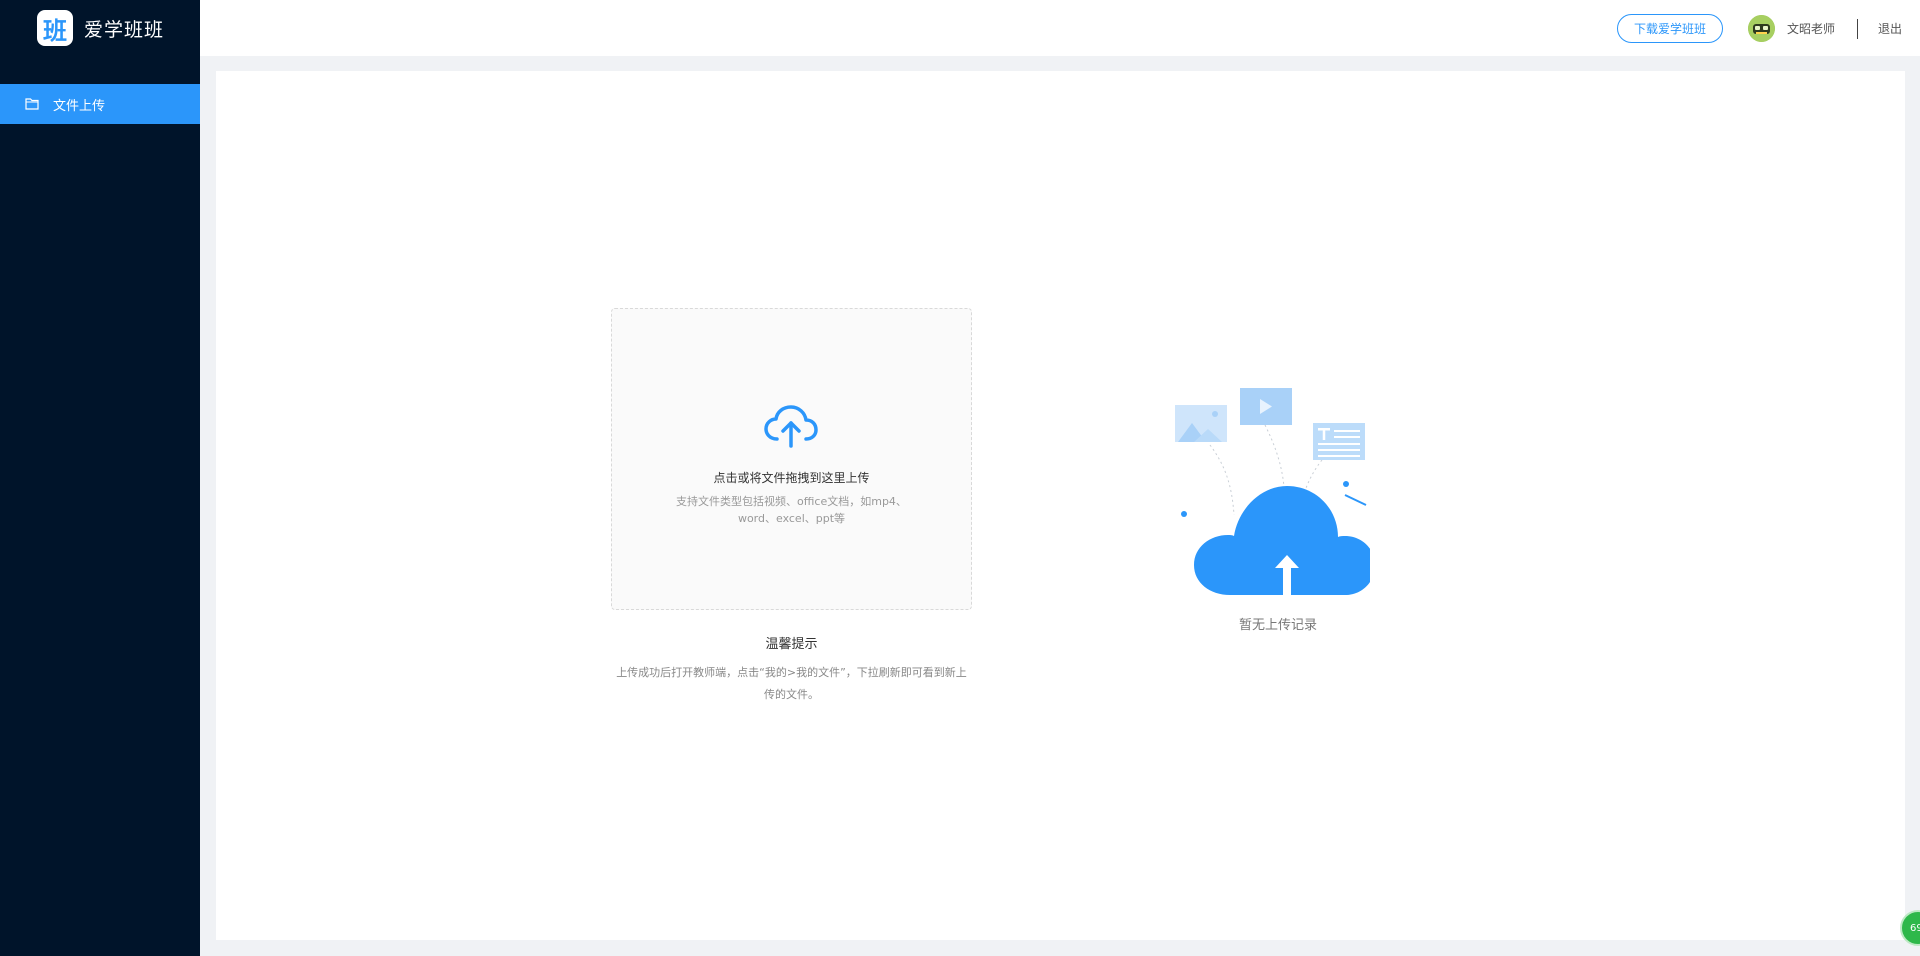 The image size is (1920, 956). Describe the element at coordinates (791, 426) in the screenshot. I see `cloud-upload-icon` at that location.